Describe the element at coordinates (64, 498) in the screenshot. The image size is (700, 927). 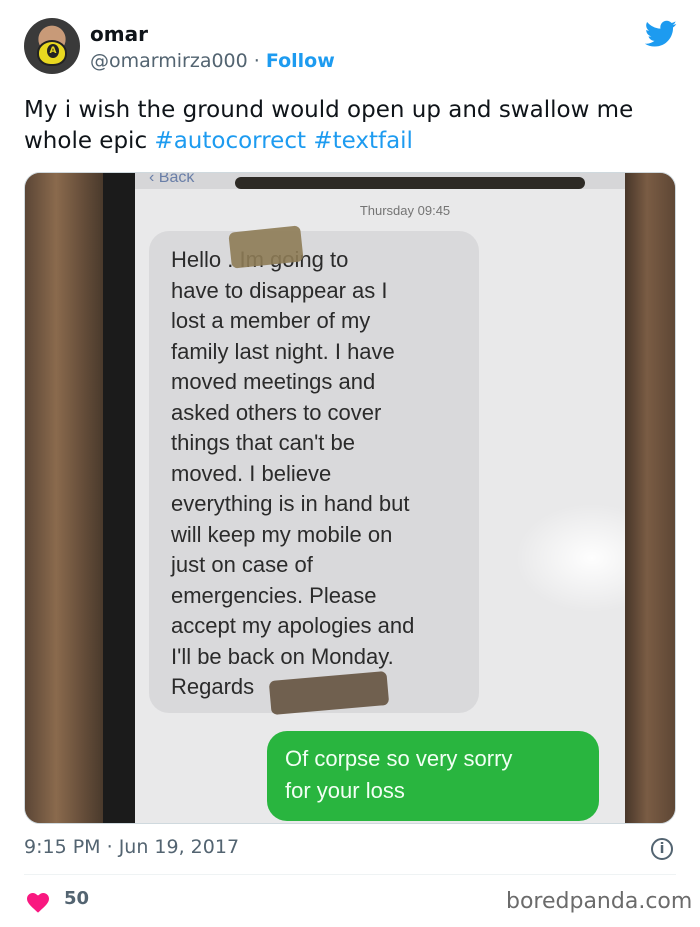
I see `wood-background-left` at that location.